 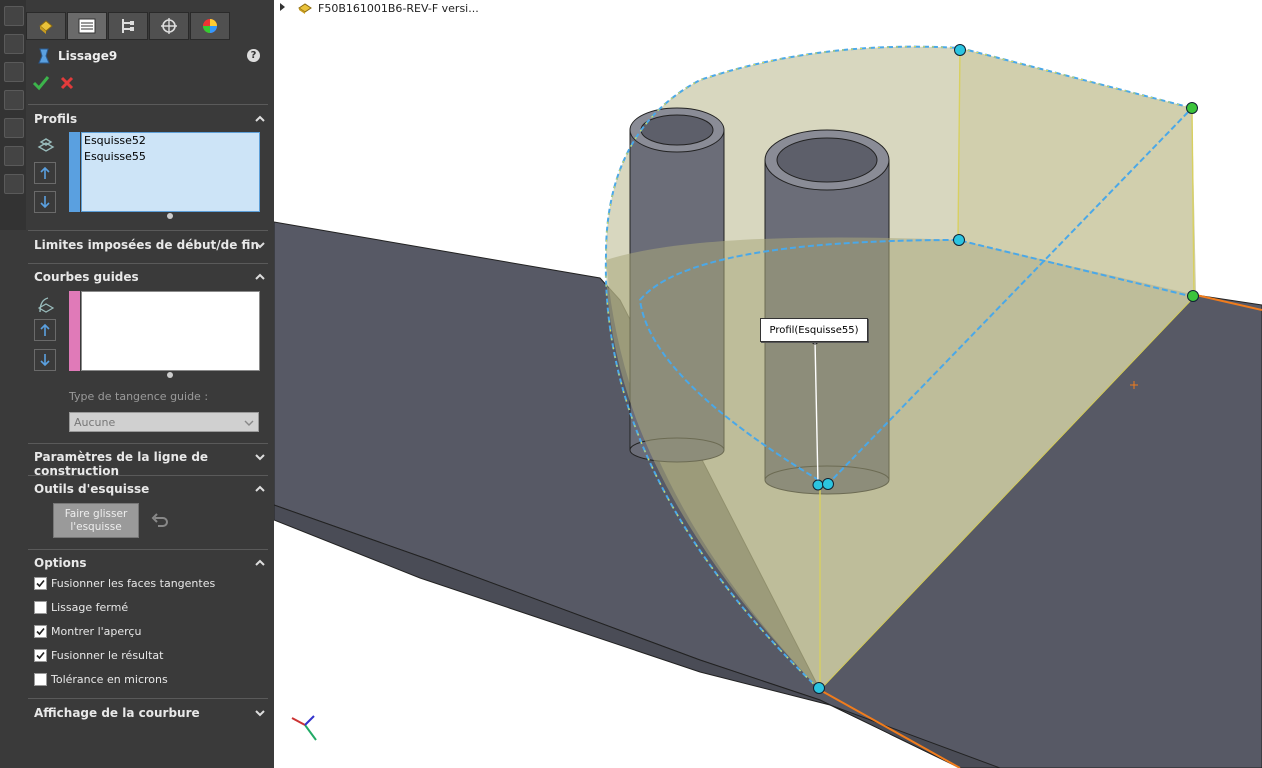 What do you see at coordinates (149, 566) in the screenshot?
I see `section-options: Options` at bounding box center [149, 566].